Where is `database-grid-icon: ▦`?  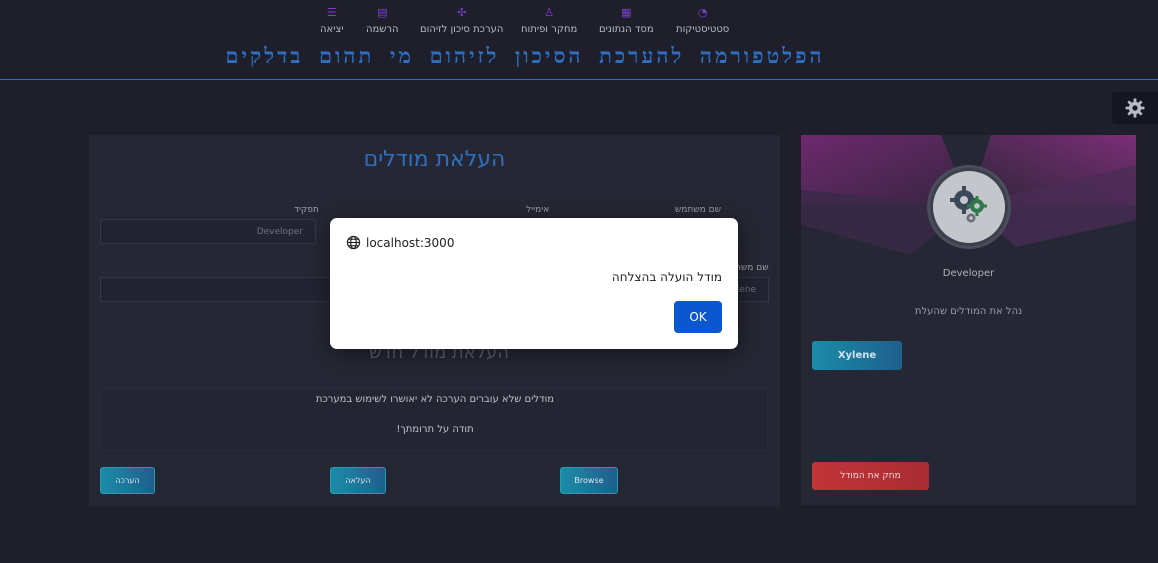
database-grid-icon: ▦ is located at coordinates (626, 12).